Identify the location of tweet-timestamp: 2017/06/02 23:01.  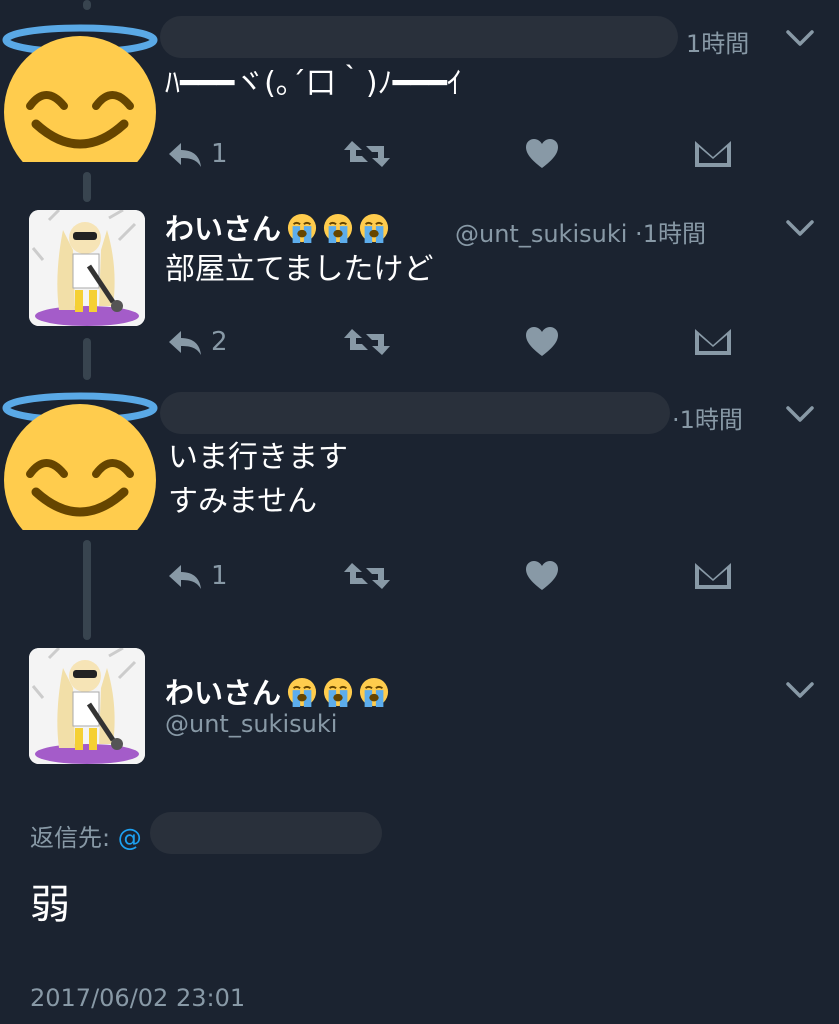
(137, 998).